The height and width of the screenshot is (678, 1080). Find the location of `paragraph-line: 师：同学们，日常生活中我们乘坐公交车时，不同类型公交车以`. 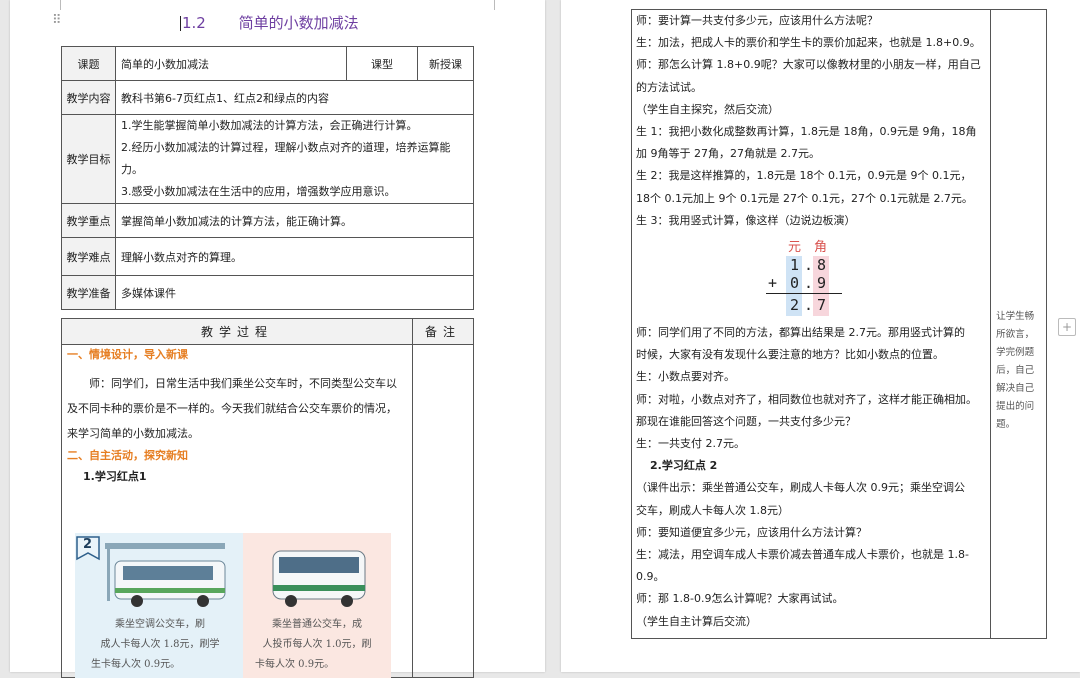

paragraph-line: 师：同学们，日常生活中我们乘坐公交车时，不同类型公交车以 is located at coordinates (243, 383).